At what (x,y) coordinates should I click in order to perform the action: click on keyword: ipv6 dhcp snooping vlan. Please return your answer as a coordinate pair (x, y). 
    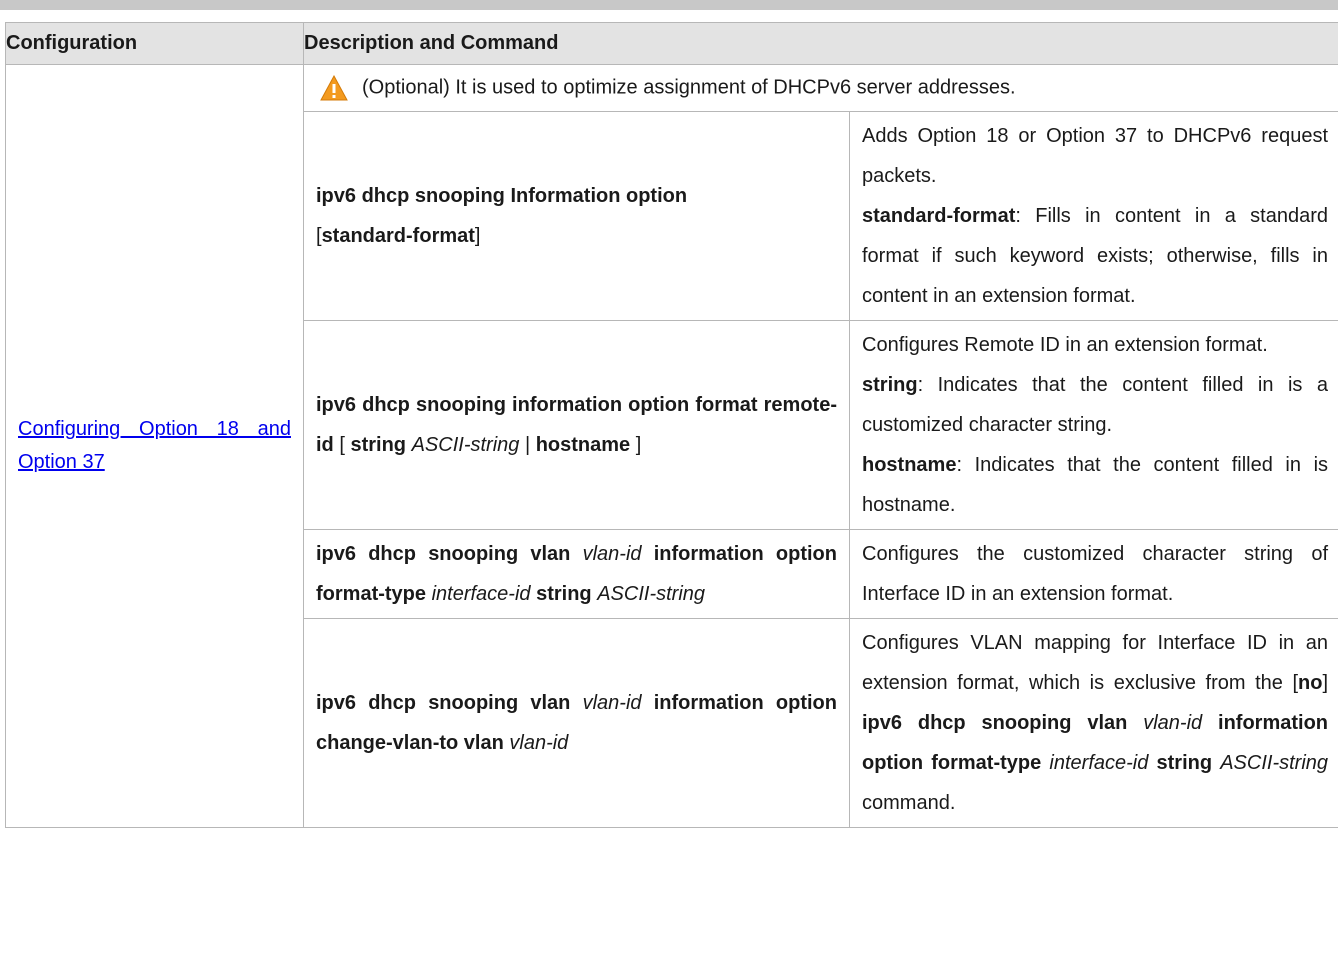
    Looking at the image, I should click on (995, 723).